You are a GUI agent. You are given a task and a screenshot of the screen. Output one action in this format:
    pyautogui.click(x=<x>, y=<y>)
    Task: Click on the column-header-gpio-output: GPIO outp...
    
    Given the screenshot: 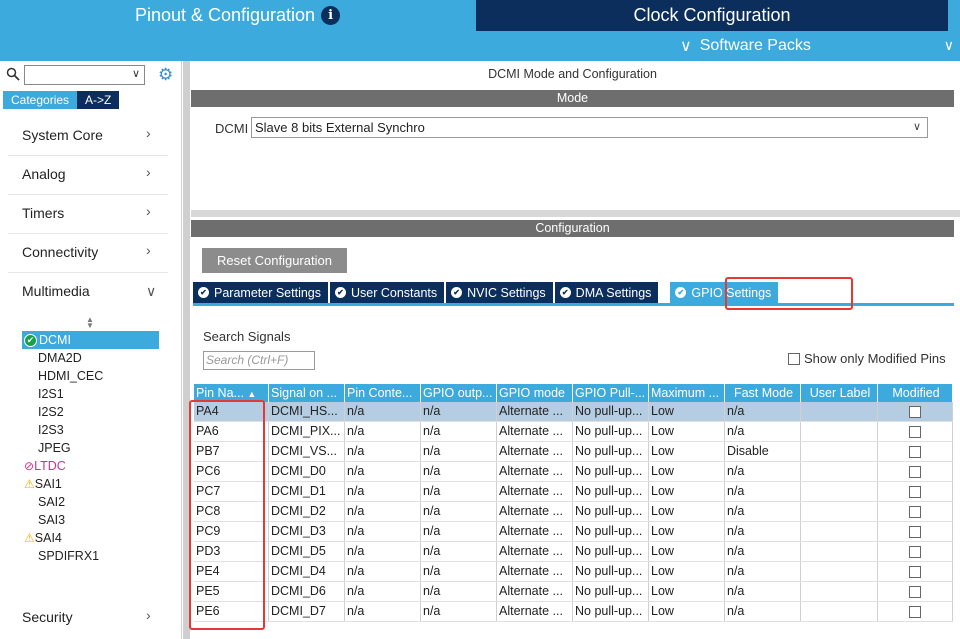 What is the action you would take?
    pyautogui.click(x=459, y=393)
    